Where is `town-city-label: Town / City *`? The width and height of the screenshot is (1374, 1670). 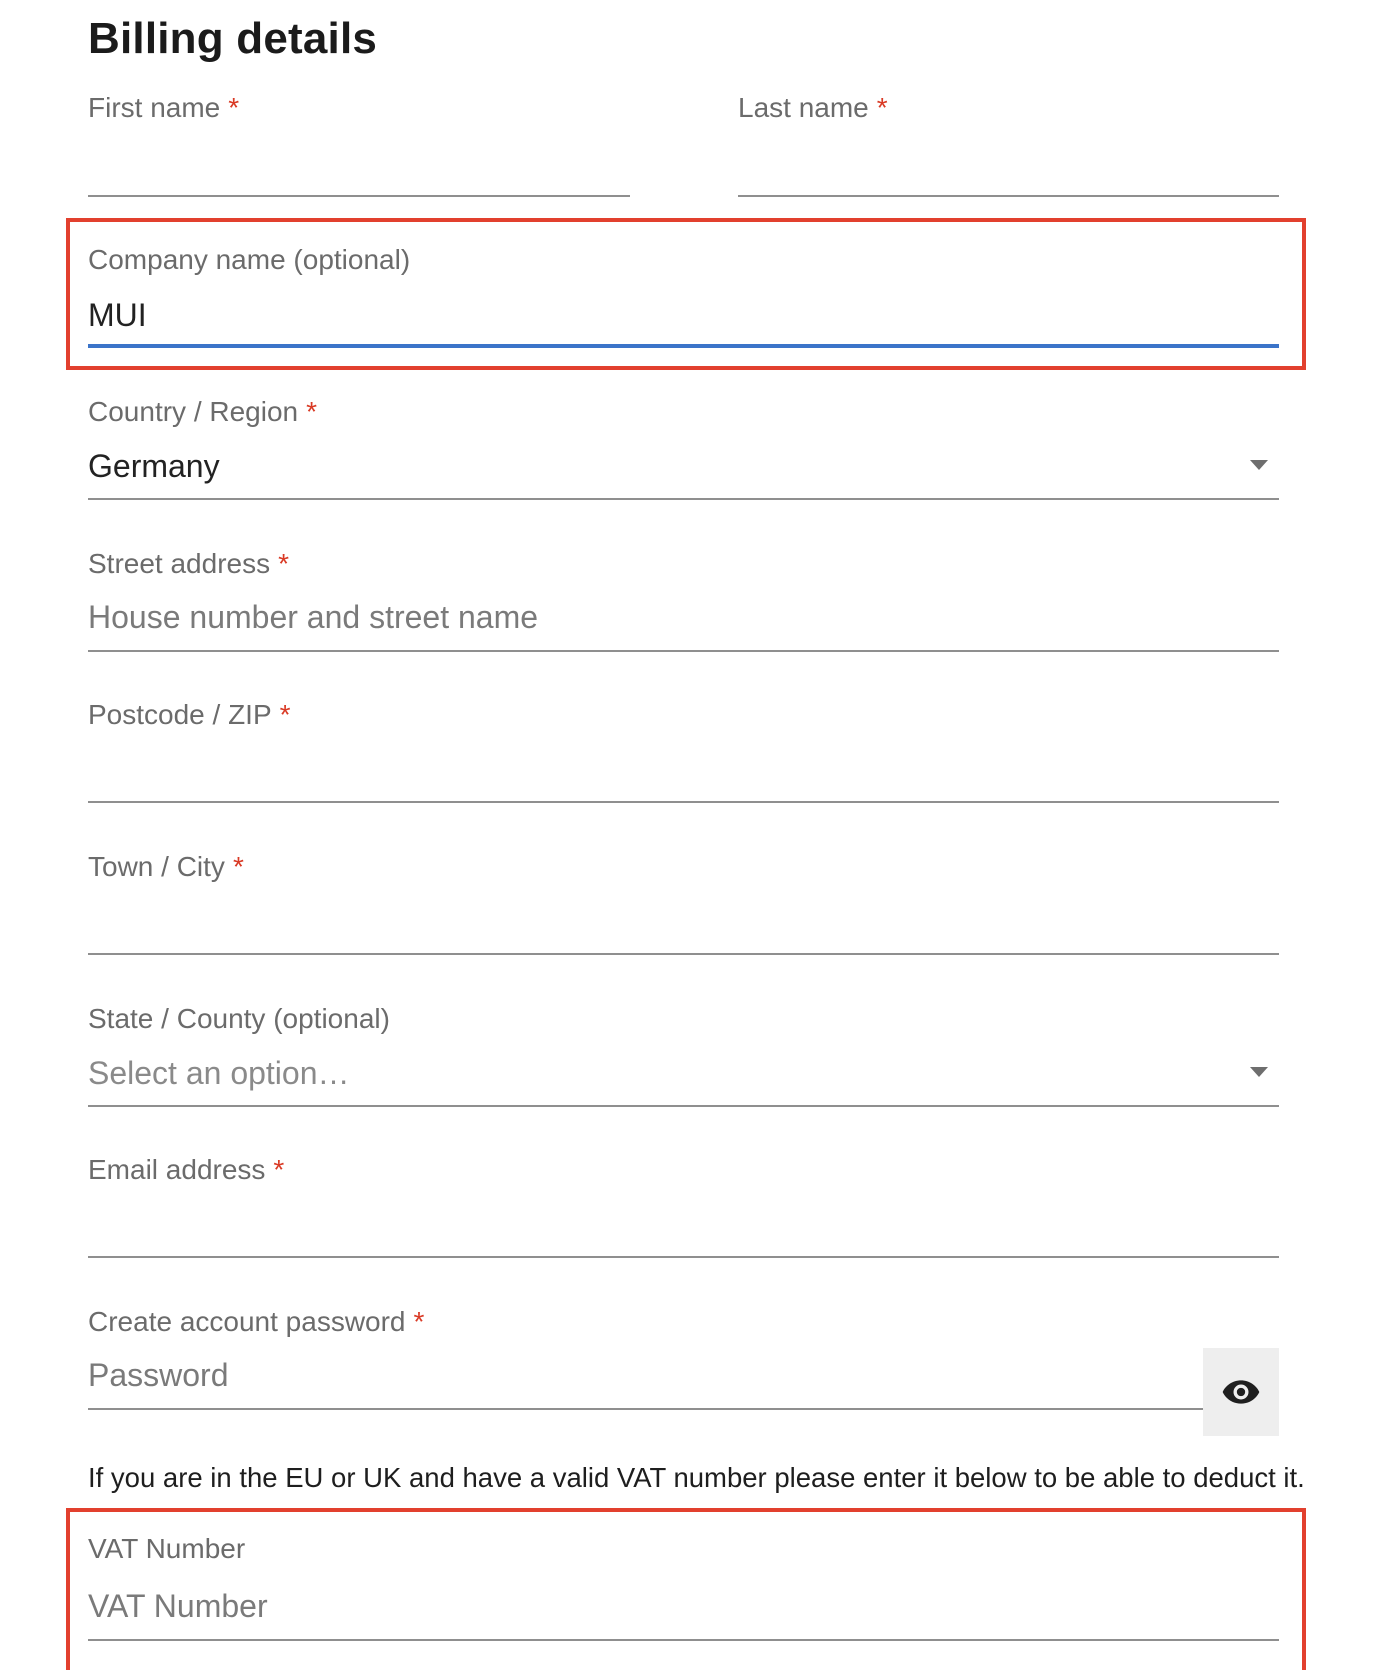 town-city-label: Town / City * is located at coordinates (166, 867).